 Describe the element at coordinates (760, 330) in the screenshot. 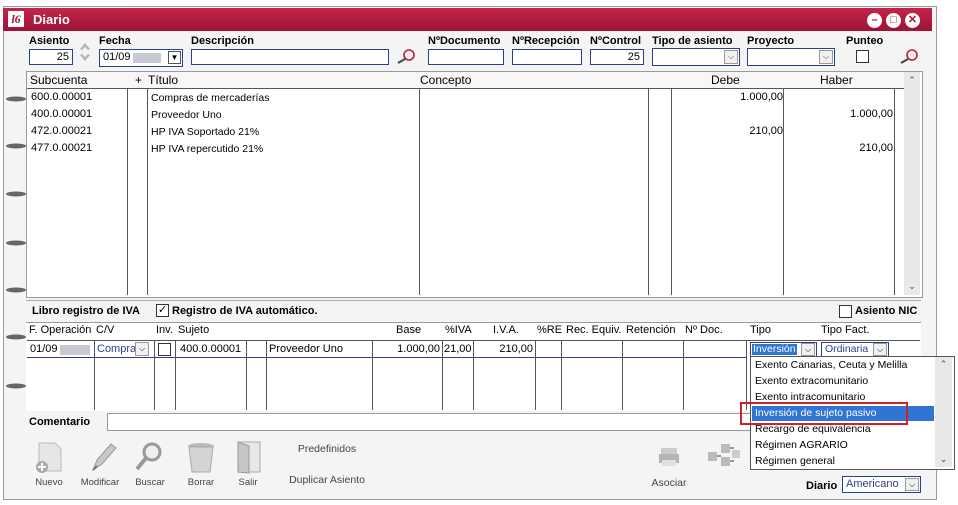

I see `col-tipo: Tipo` at that location.